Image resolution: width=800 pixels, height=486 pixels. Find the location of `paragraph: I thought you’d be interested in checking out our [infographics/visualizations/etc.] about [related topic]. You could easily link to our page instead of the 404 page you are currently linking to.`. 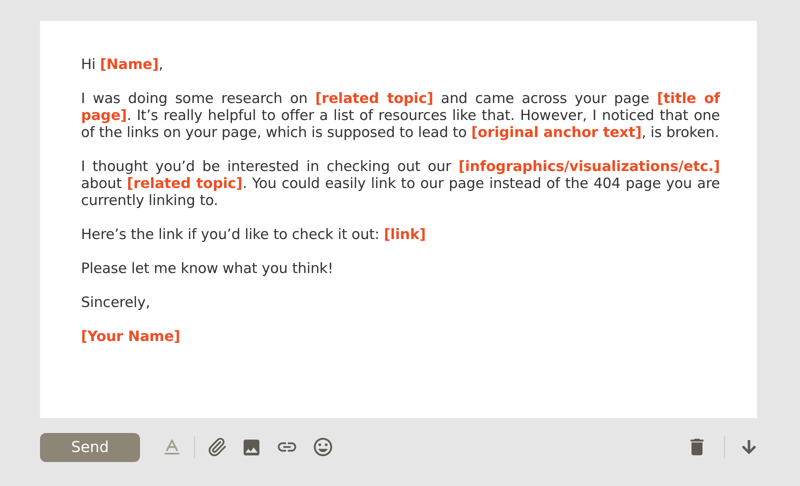

paragraph: I thought you’d be interested in checking out our [infographics/visualizations/etc.] about [related topic]. You could easily link to our page instead of the 404 page you are currently linking to. is located at coordinates (400, 184).